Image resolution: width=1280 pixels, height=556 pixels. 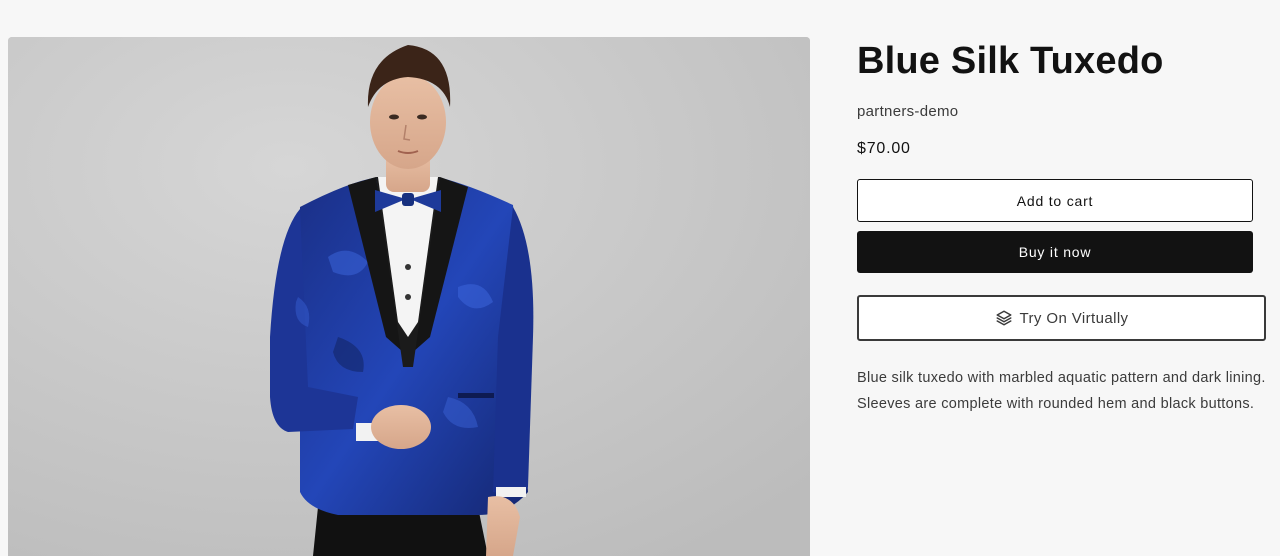 What do you see at coordinates (1055, 200) in the screenshot?
I see `add-to-cart-button: Add to cart` at bounding box center [1055, 200].